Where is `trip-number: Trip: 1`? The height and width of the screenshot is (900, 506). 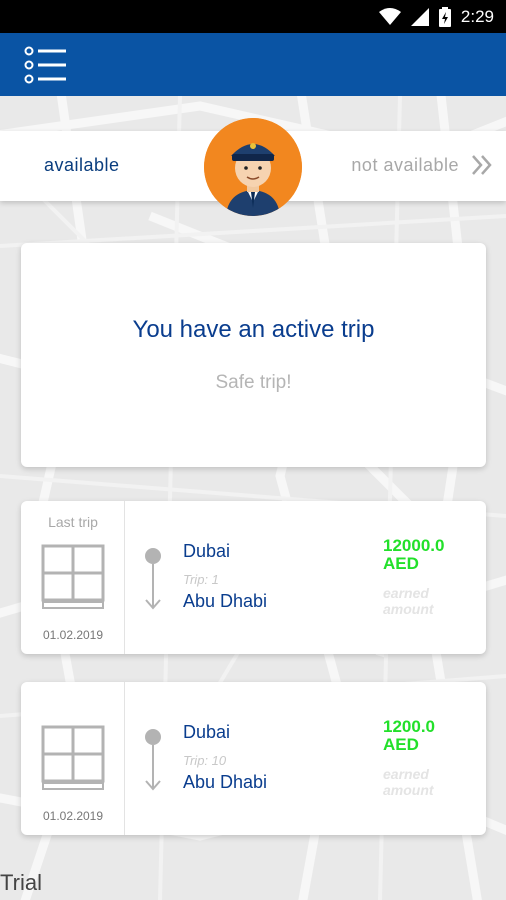 trip-number: Trip: 1 is located at coordinates (201, 579).